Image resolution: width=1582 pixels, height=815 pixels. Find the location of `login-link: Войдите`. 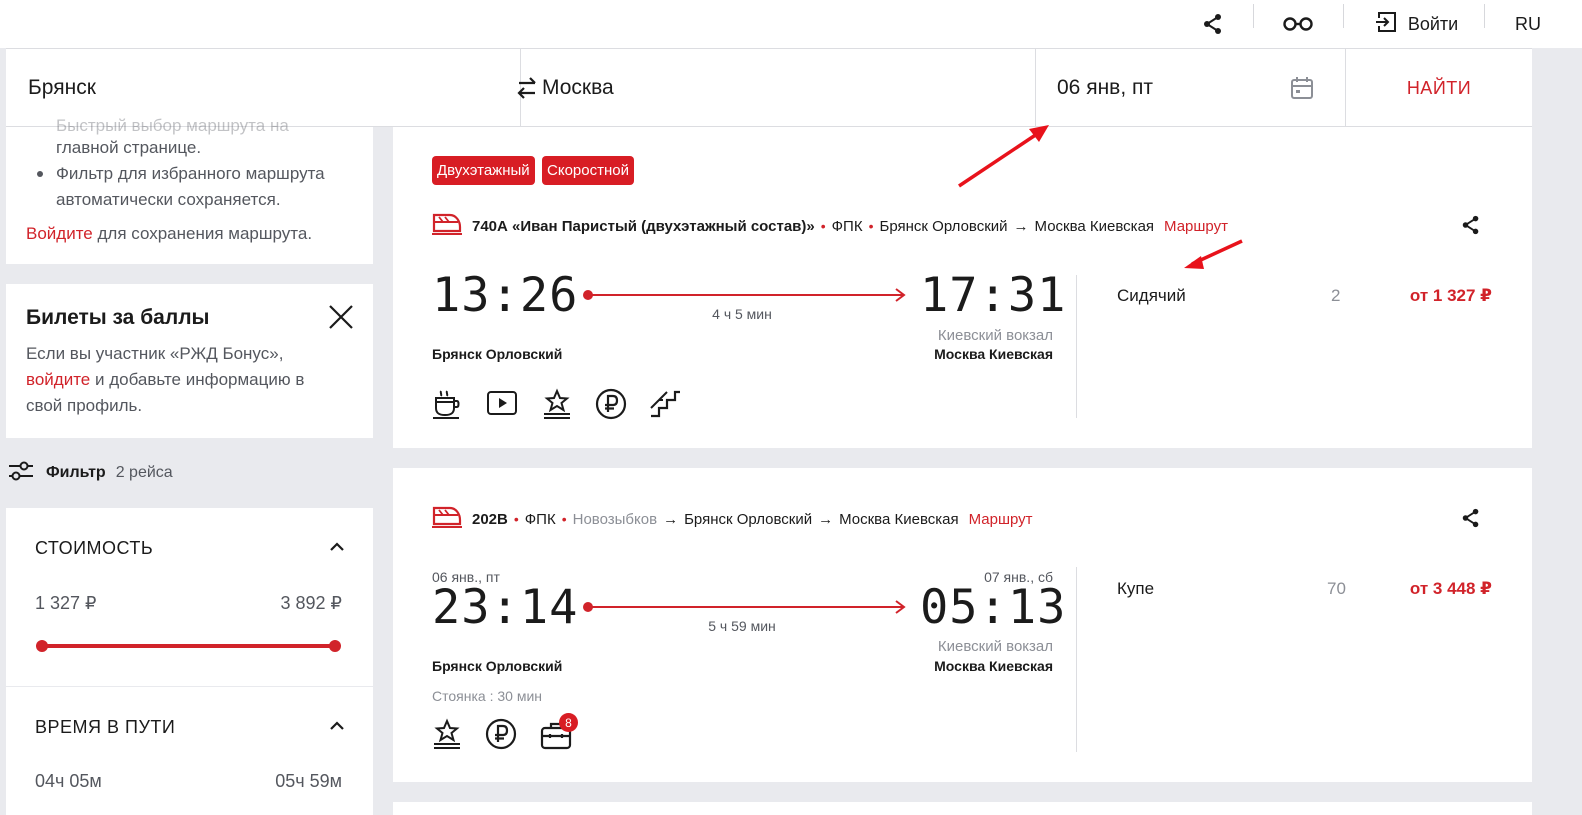

login-link: Войдите is located at coordinates (59, 233).